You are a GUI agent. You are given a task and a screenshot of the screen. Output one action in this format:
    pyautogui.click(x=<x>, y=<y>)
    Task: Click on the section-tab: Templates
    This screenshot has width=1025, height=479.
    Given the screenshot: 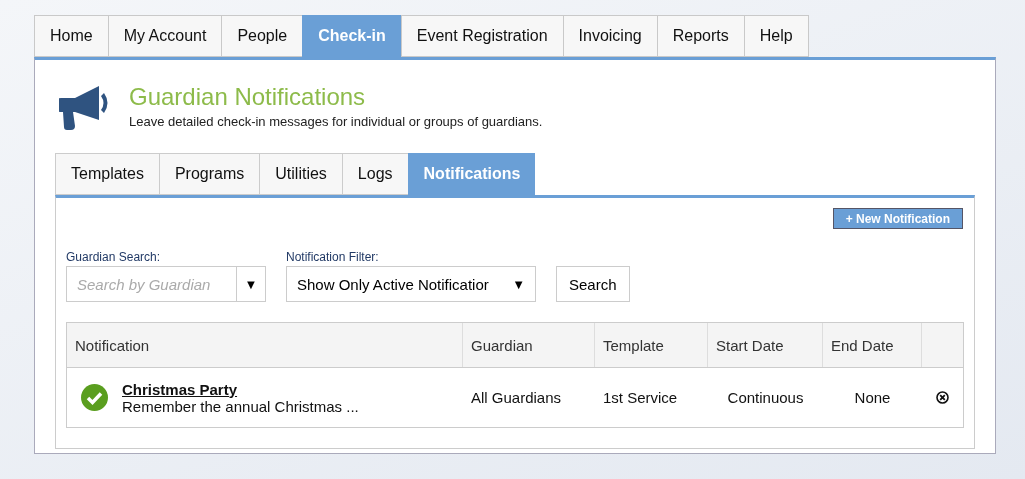 What is the action you would take?
    pyautogui.click(x=107, y=174)
    